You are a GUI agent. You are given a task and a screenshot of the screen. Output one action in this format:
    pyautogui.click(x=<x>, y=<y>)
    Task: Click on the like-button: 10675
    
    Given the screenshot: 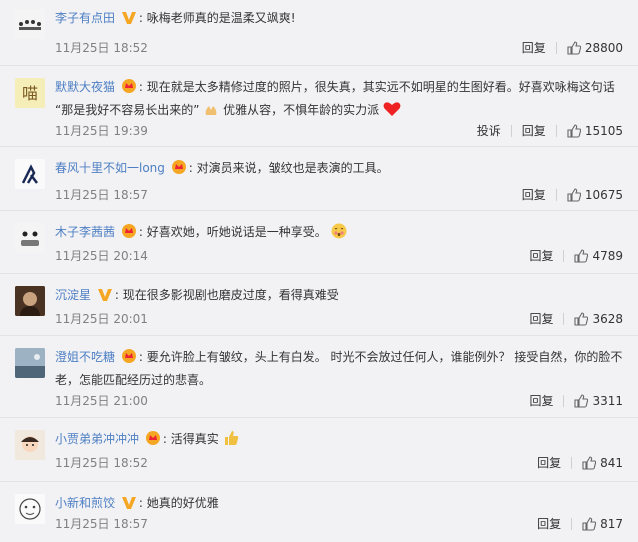 What is the action you would take?
    pyautogui.click(x=595, y=195)
    